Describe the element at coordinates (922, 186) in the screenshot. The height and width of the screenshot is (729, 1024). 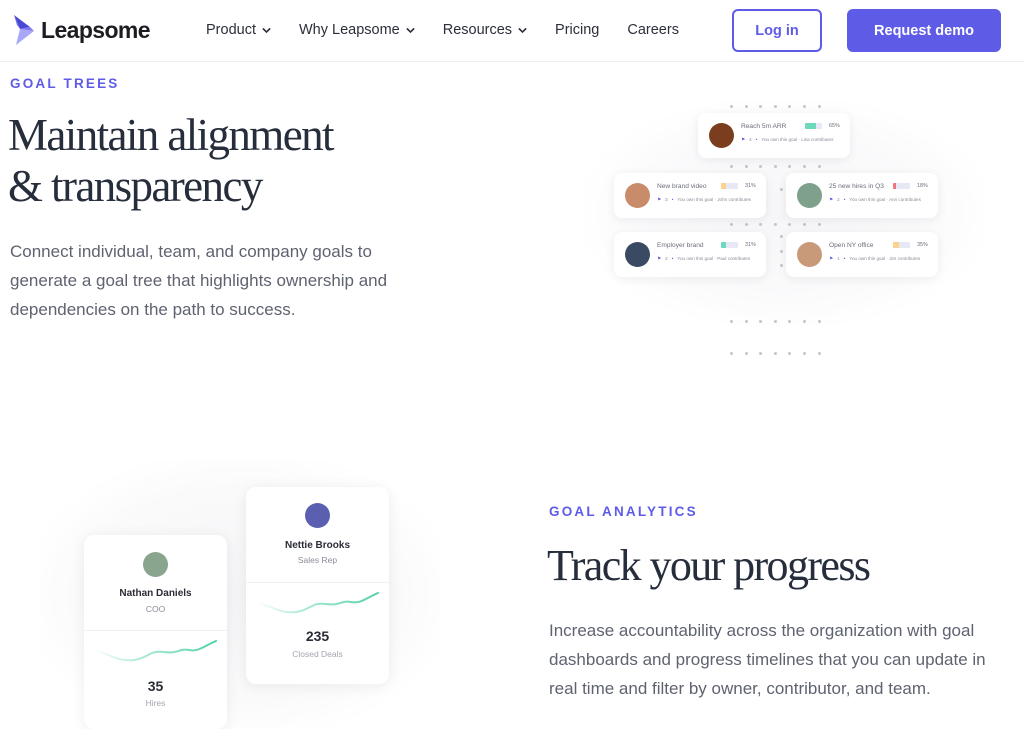
I see `progress-percent: 18%` at that location.